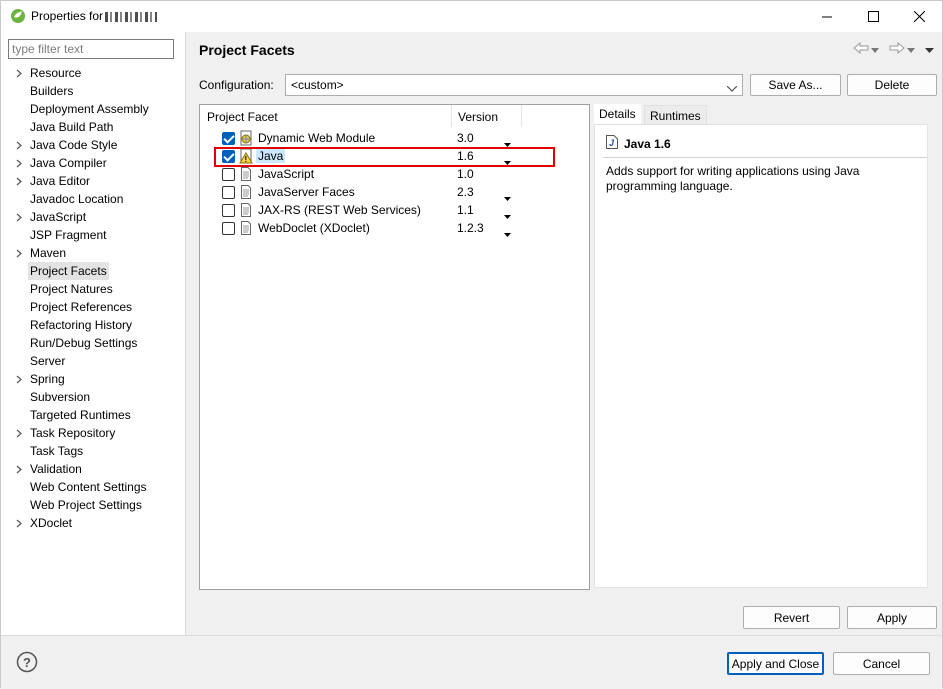 The width and height of the screenshot is (943, 689). Describe the element at coordinates (612, 143) in the screenshot. I see `java-file-icon: J` at that location.